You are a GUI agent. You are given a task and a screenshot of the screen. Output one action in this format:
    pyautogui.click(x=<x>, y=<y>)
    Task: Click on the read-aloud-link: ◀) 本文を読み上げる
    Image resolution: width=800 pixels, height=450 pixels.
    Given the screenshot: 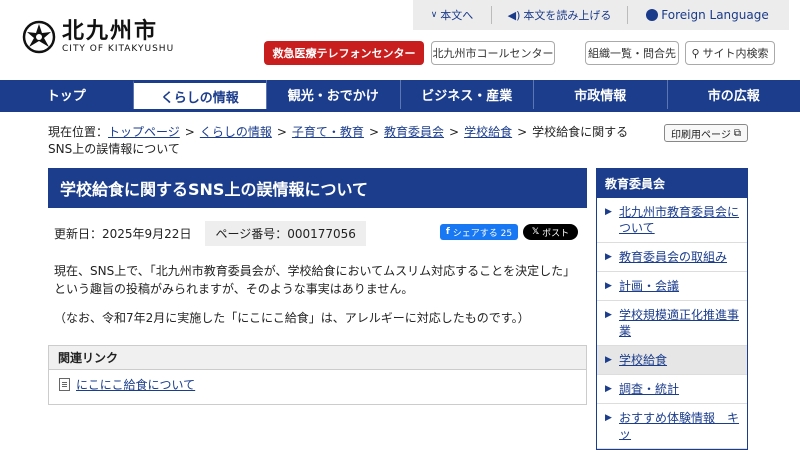 What is the action you would take?
    pyautogui.click(x=559, y=15)
    